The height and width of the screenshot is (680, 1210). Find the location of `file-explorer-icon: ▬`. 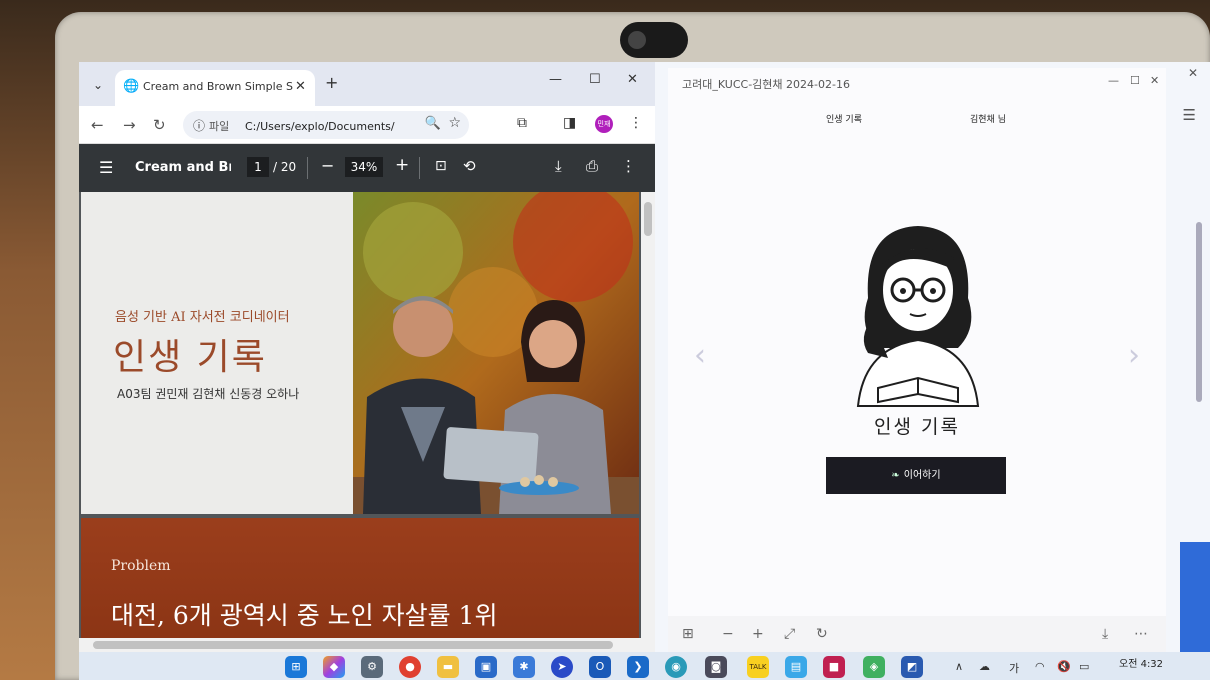

file-explorer-icon: ▬ is located at coordinates (448, 667).